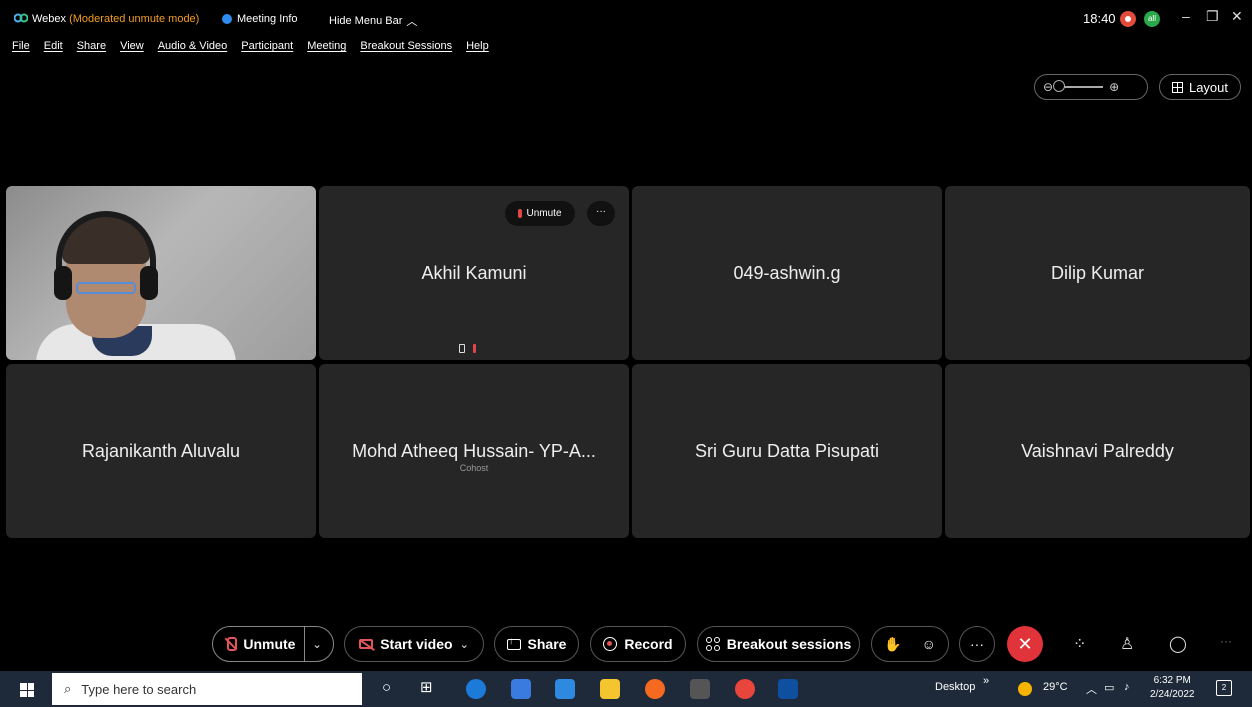  I want to click on participant-tile: Rajanikanth Aluvalu, so click(161, 451).